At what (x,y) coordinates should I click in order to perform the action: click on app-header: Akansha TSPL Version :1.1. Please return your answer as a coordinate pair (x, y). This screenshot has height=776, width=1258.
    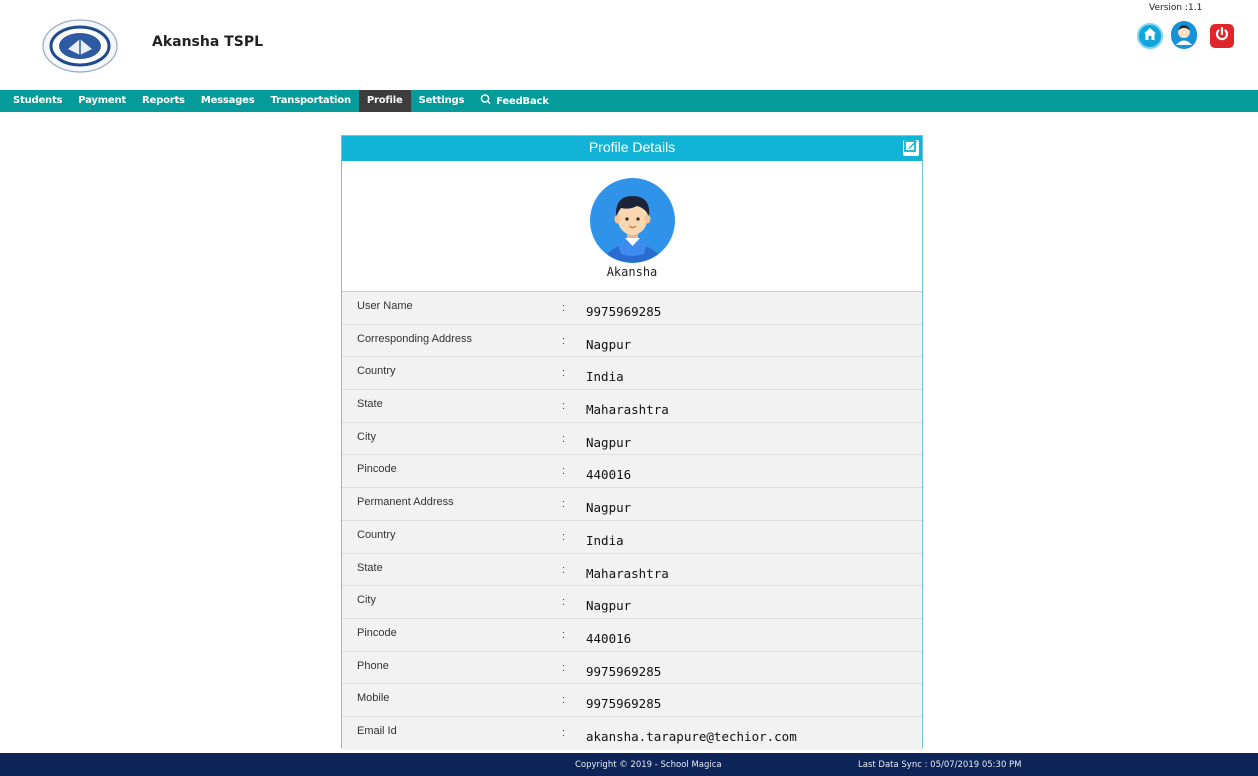
    Looking at the image, I should click on (629, 44).